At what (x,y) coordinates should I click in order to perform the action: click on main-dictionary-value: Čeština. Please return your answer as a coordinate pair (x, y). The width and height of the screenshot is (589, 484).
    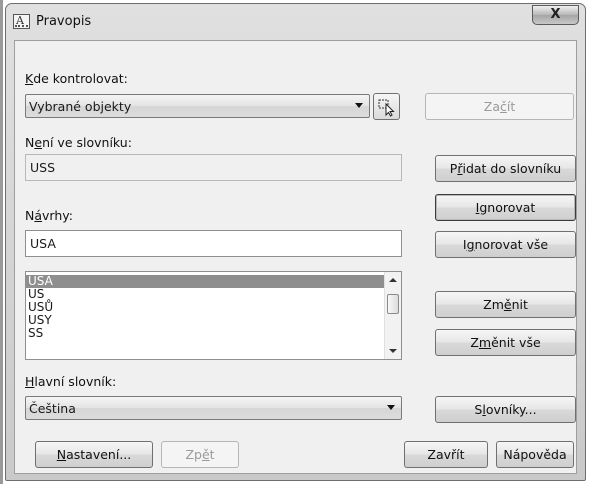
    Looking at the image, I should click on (52, 408).